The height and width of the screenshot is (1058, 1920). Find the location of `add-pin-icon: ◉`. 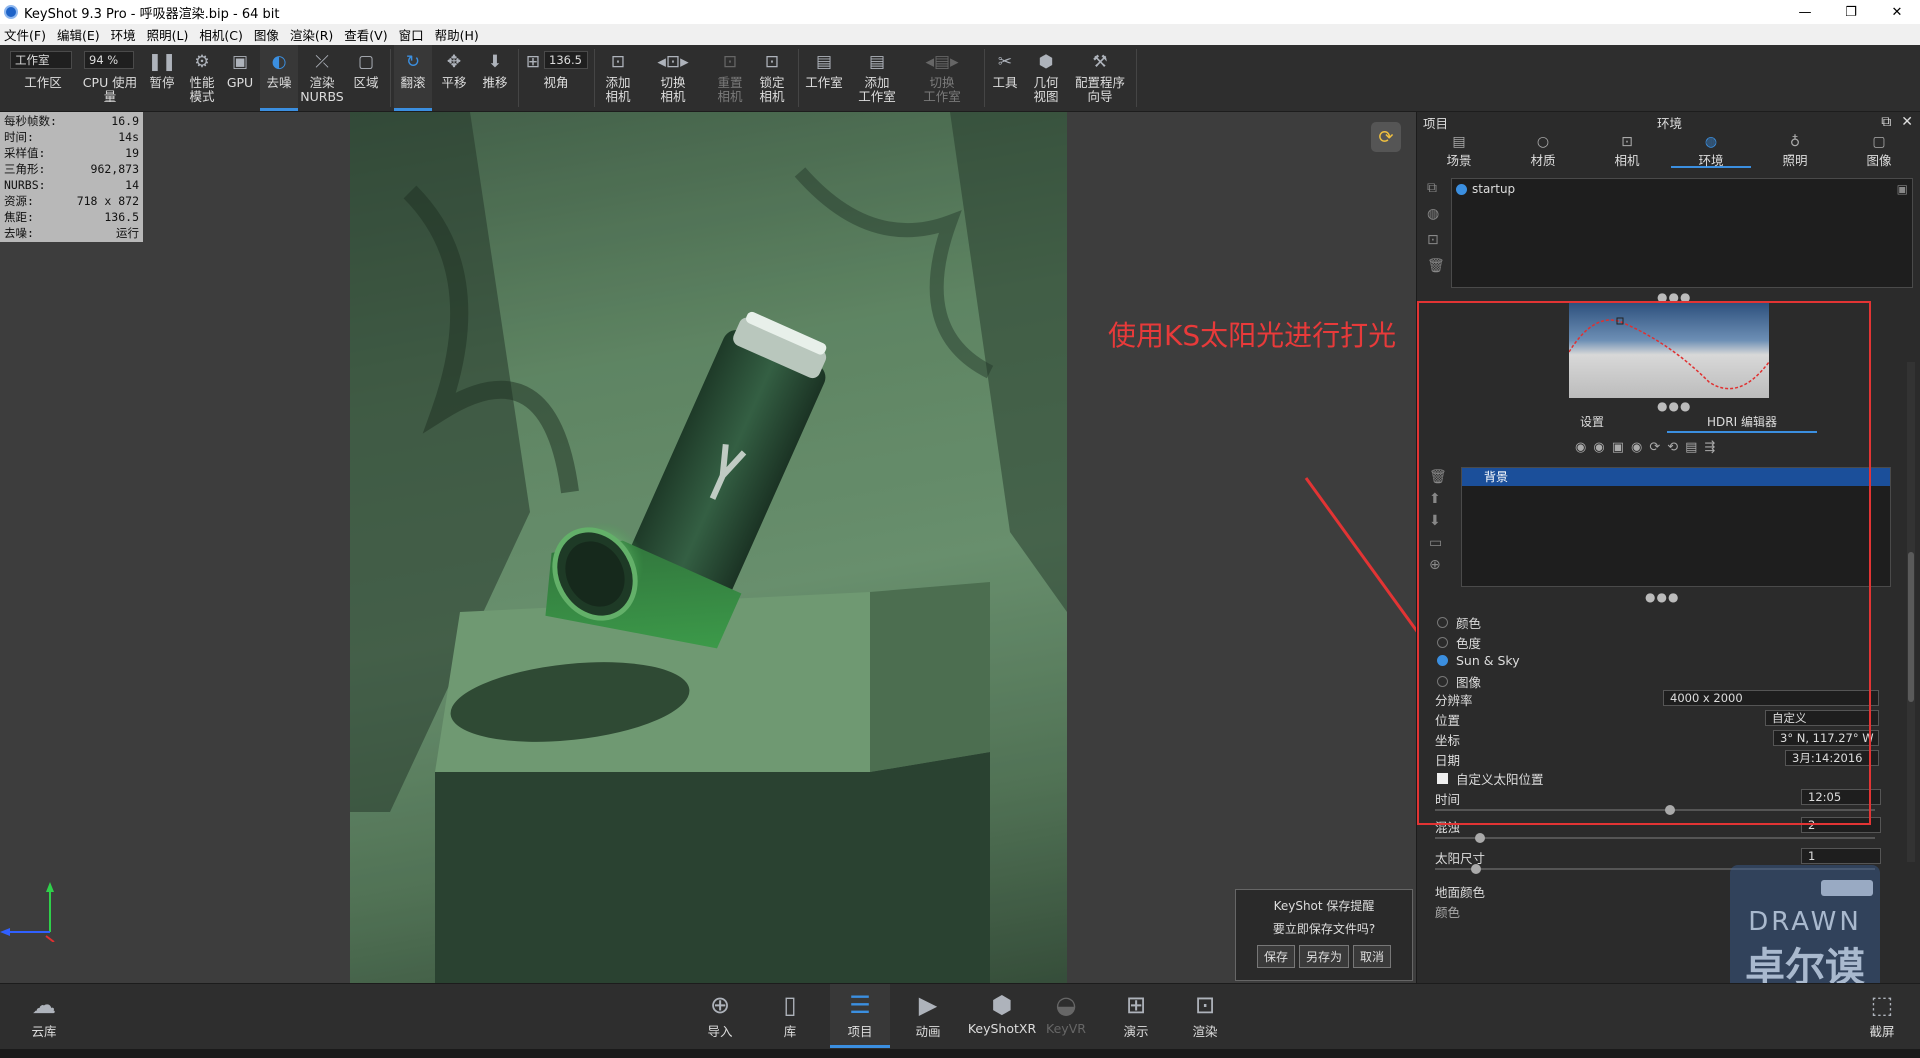

add-pin-icon: ◉ is located at coordinates (1580, 447).